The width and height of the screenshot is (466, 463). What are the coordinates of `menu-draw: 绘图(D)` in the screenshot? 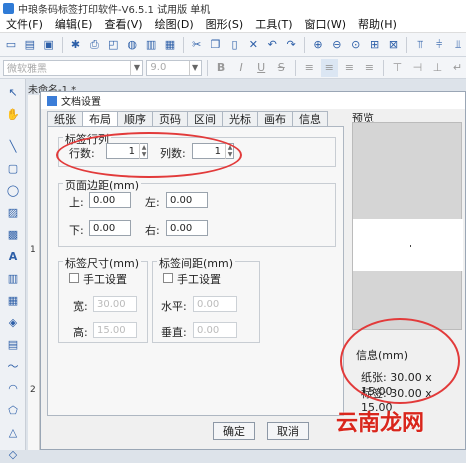 It's located at (174, 24).